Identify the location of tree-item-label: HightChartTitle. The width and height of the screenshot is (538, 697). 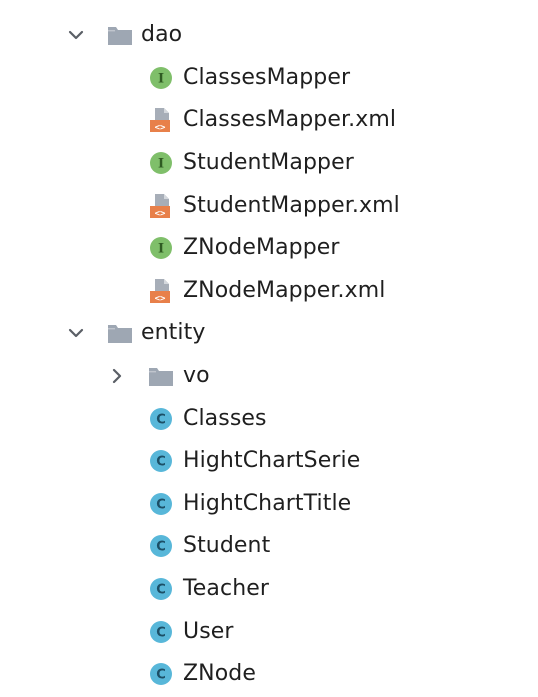
(267, 503).